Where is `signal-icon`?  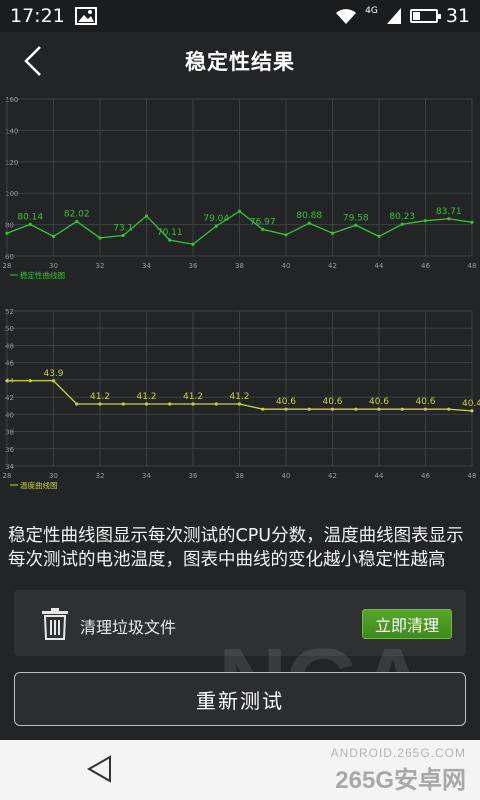 signal-icon is located at coordinates (393, 16).